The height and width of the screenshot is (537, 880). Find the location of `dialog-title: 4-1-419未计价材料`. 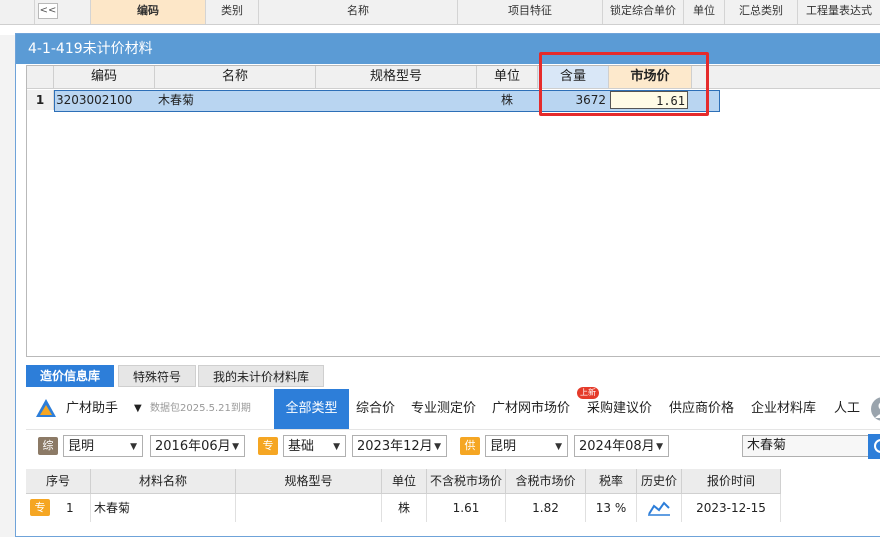

dialog-title: 4-1-419未计价材料 is located at coordinates (448, 49).